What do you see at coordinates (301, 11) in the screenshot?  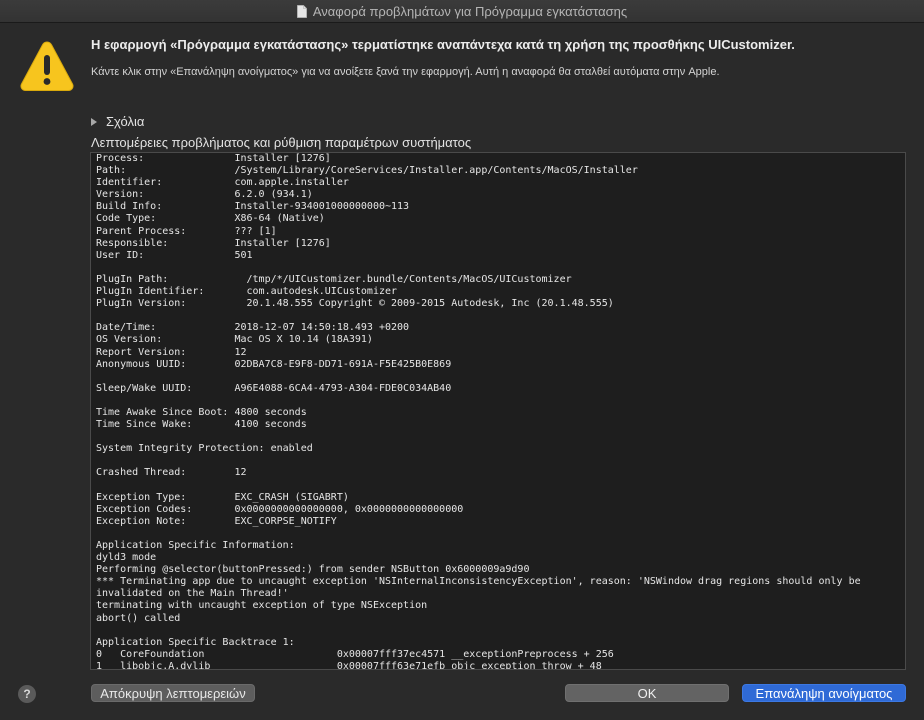 I see `document-icon` at bounding box center [301, 11].